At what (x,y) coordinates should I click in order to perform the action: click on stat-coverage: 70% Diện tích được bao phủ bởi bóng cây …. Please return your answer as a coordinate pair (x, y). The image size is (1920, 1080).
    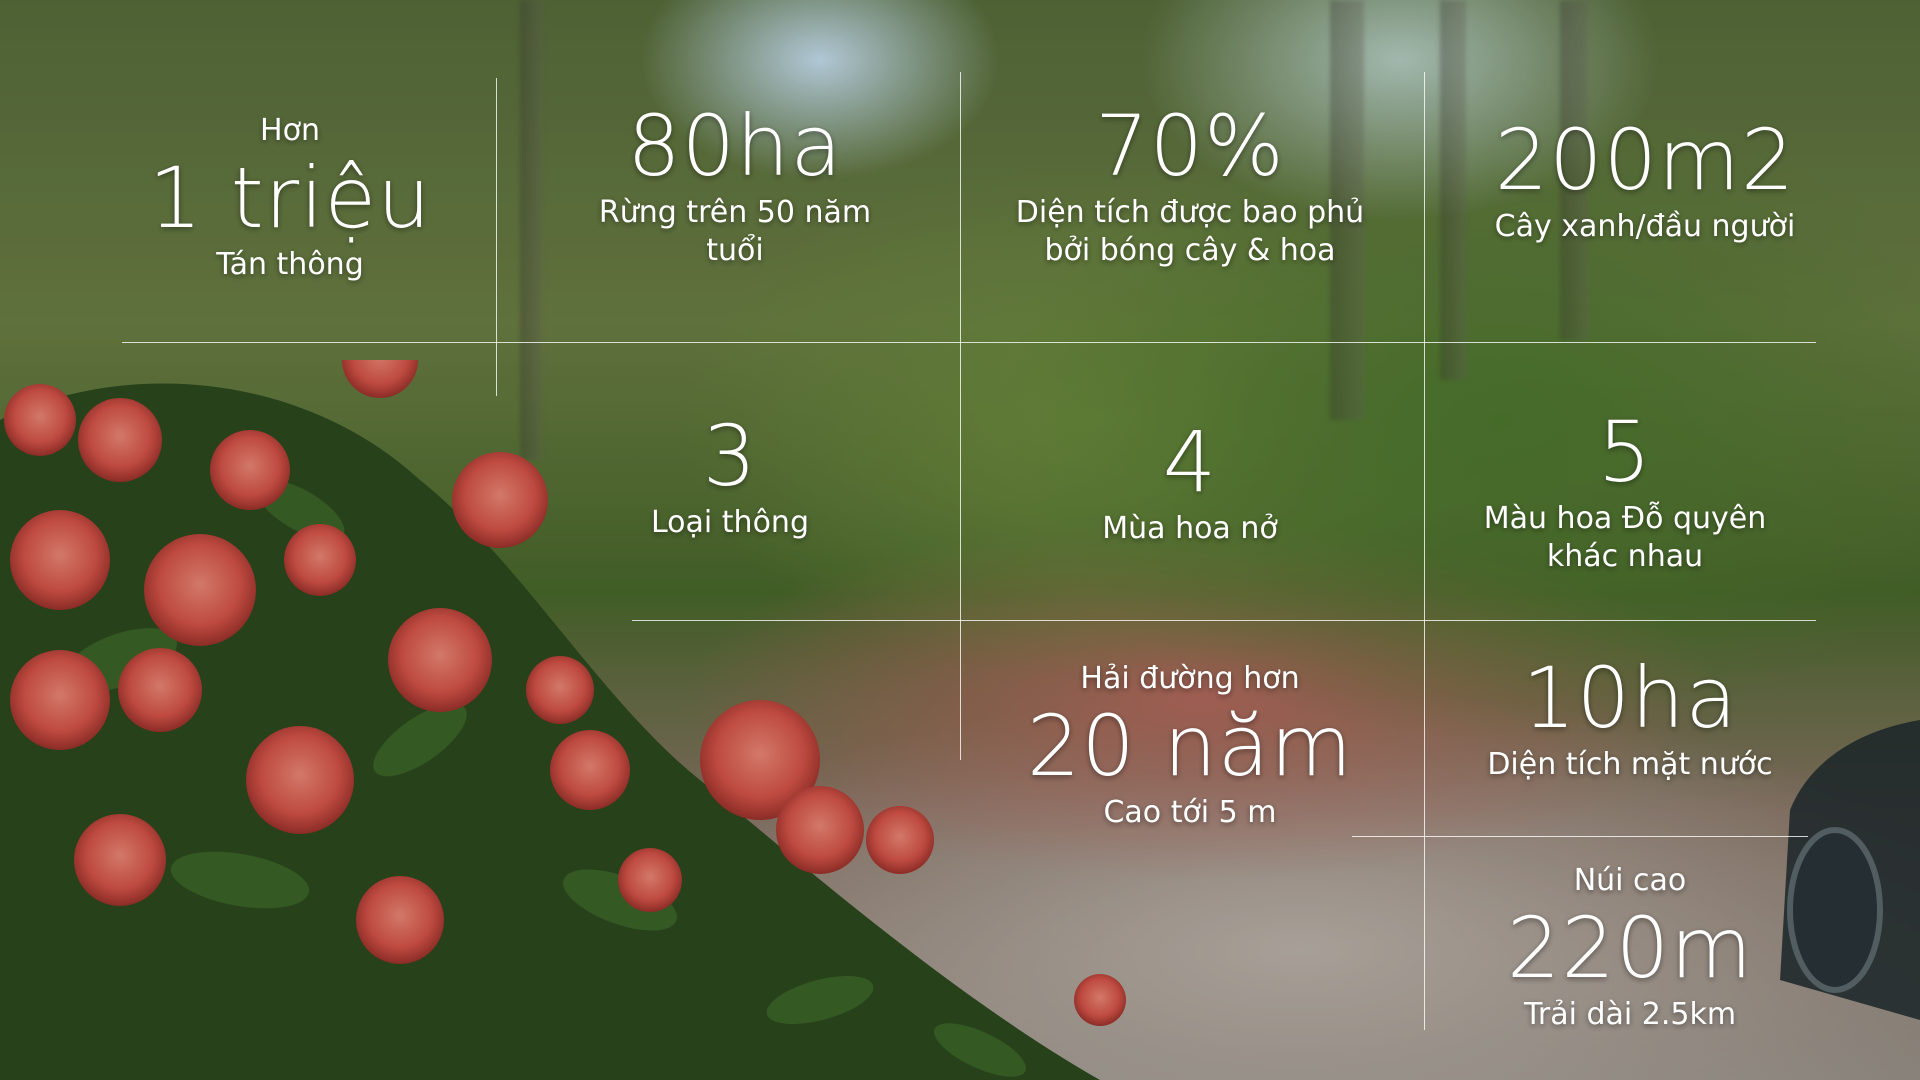
    Looking at the image, I should click on (1190, 184).